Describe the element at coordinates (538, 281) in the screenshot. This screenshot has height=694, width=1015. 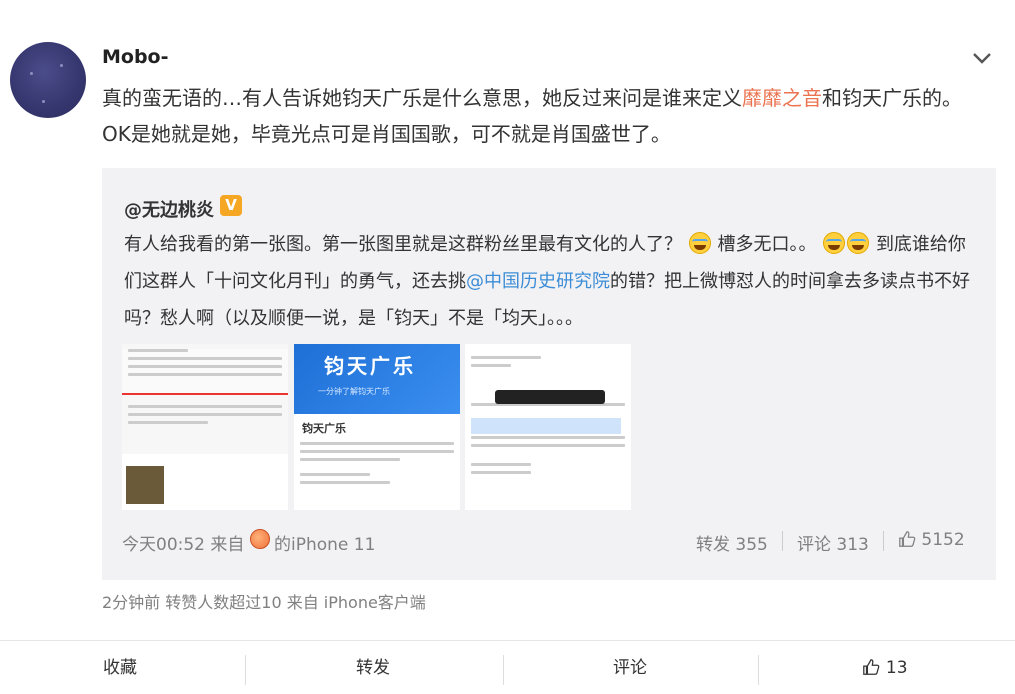
I see `mention-link: @中国历史研究院` at that location.